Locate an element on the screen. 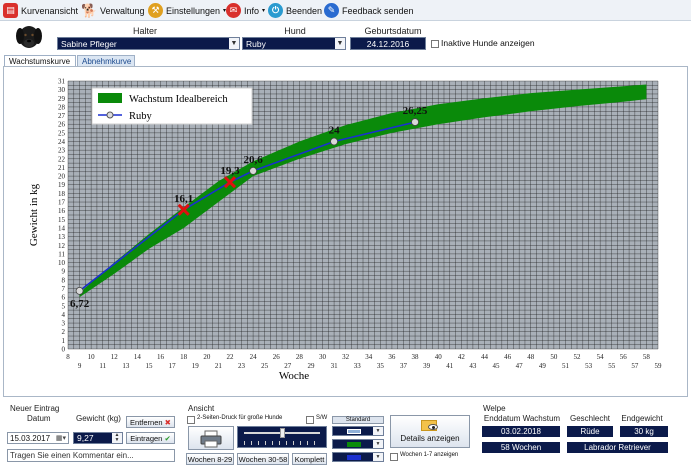 This screenshot has height=470, width=691. x-tick-label: 19 is located at coordinates (196, 366).